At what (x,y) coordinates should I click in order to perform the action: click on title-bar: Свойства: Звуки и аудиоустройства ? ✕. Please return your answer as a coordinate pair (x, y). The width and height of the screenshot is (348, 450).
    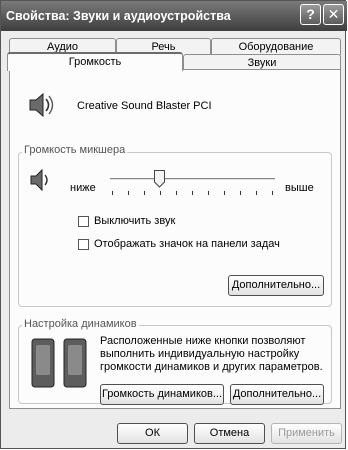
    Looking at the image, I should click on (174, 16).